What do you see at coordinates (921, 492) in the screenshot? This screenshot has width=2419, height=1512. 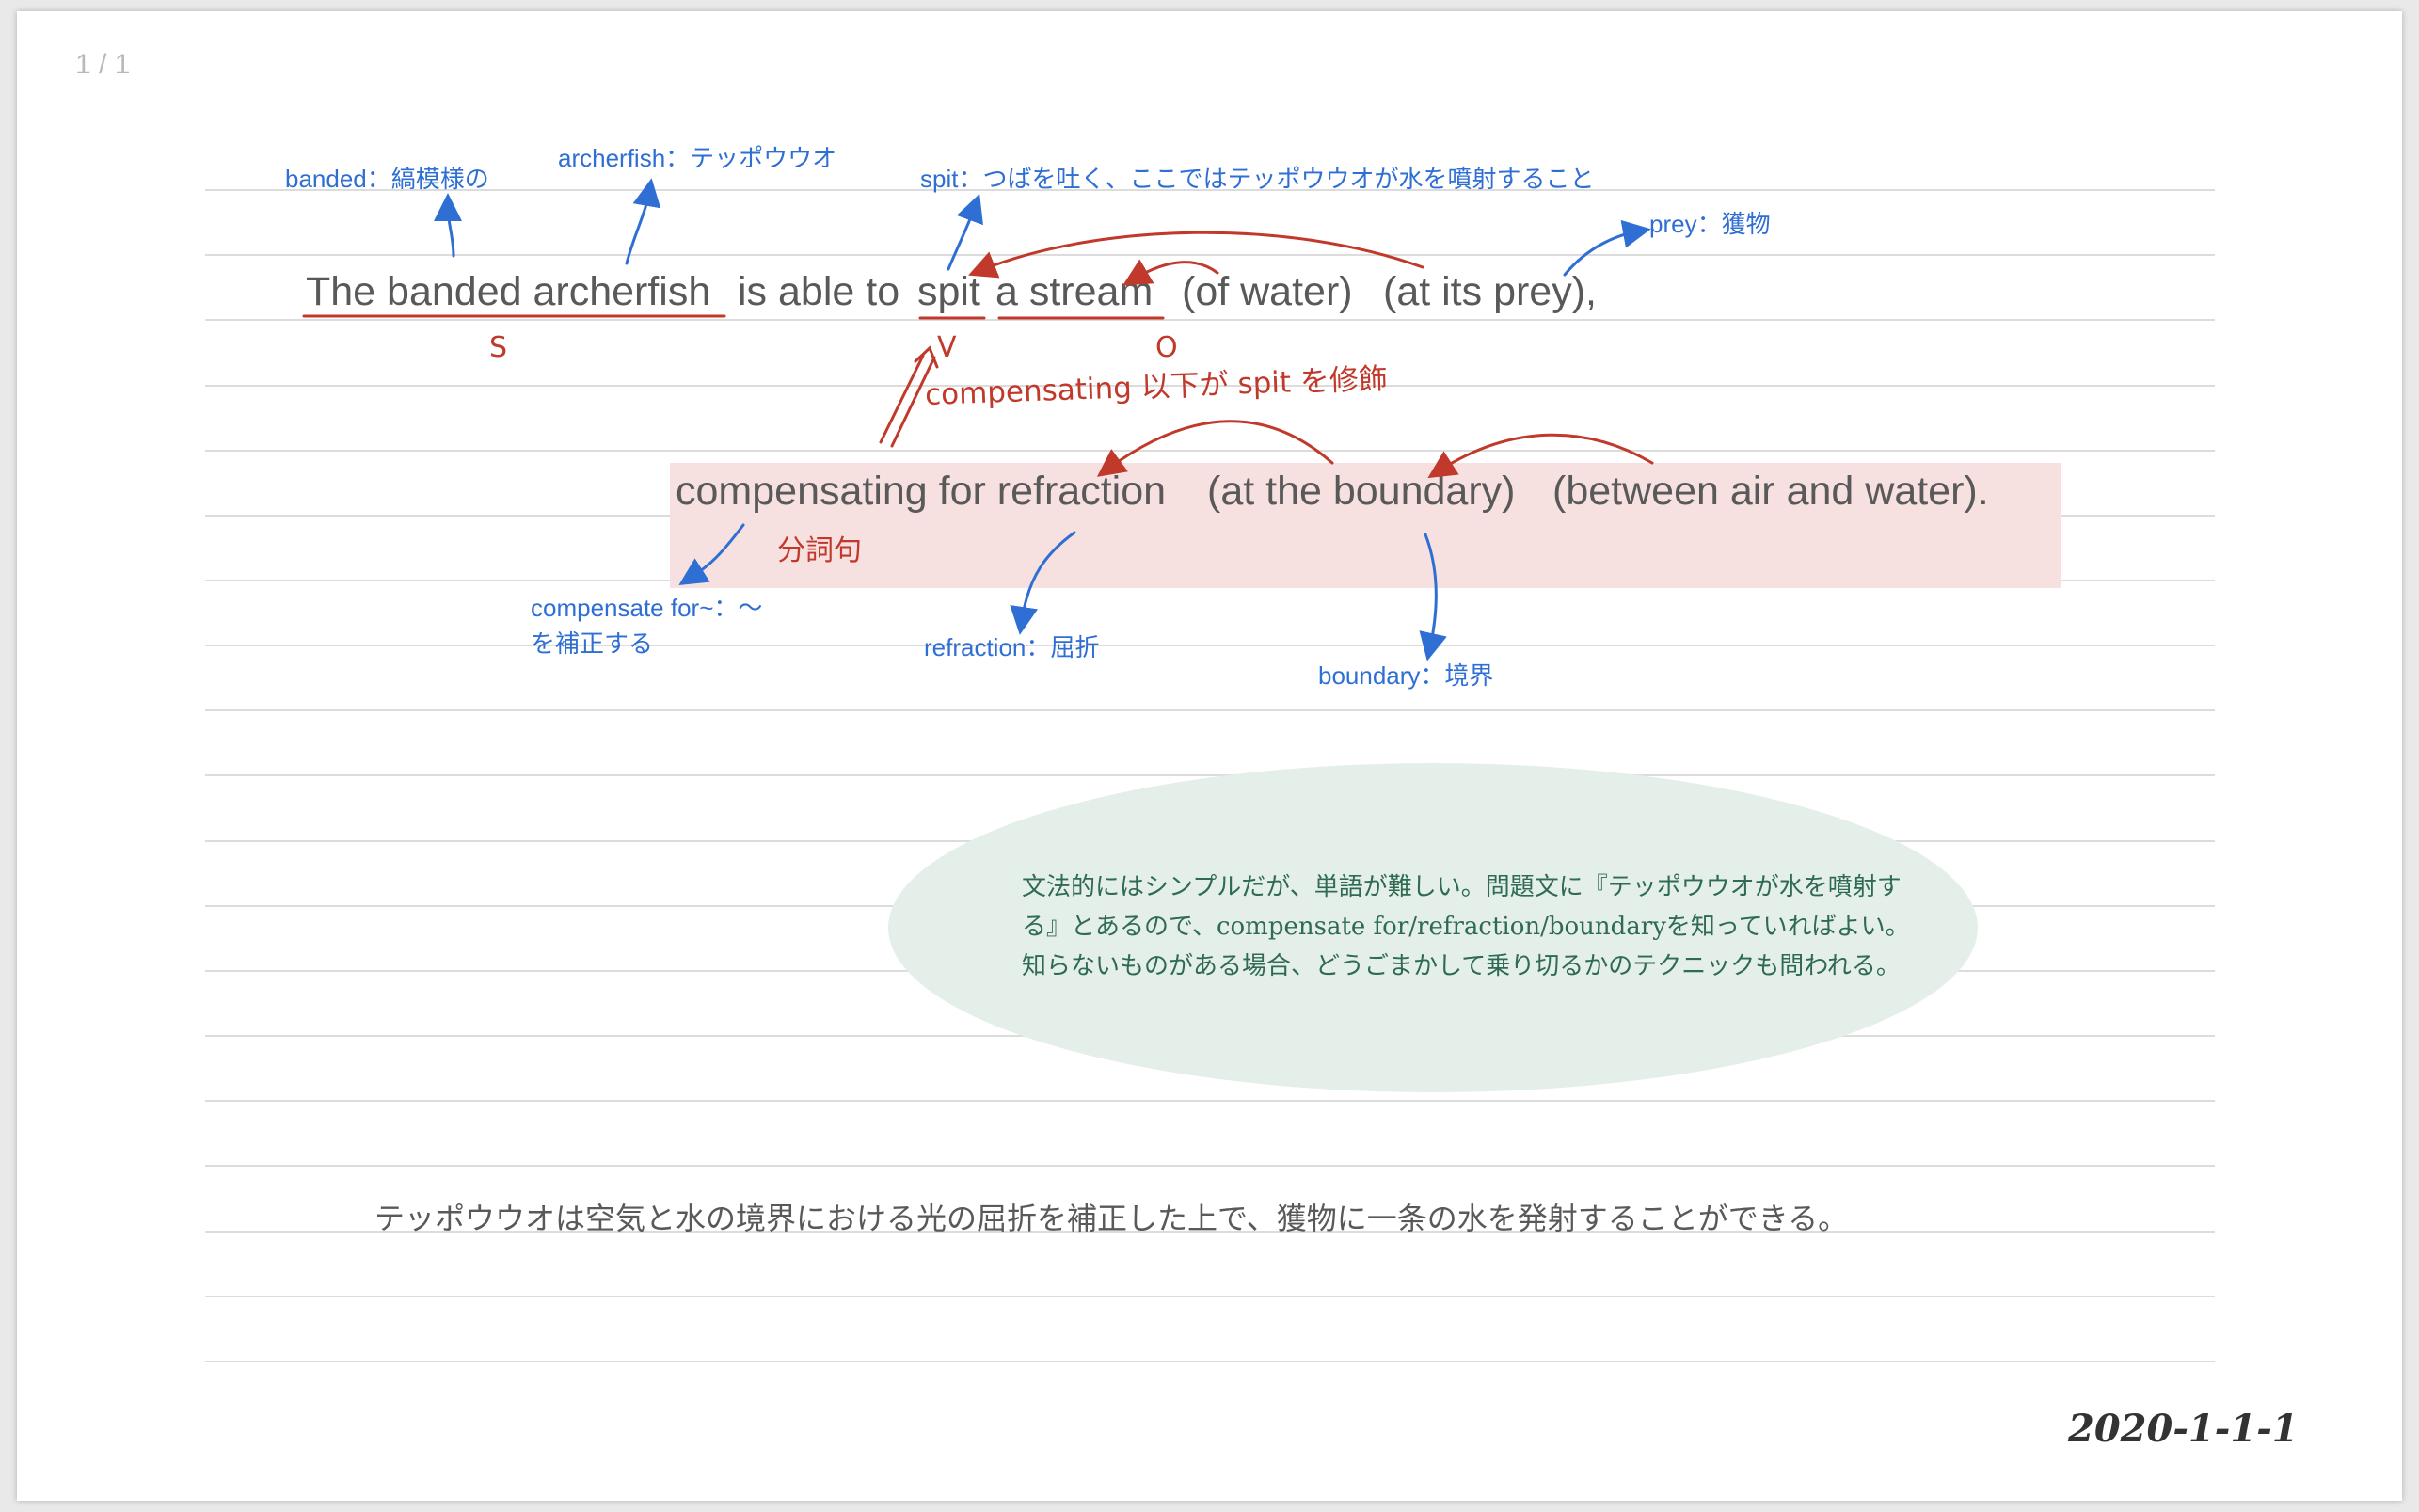 I see `sentence2-main: compensating for refraction` at bounding box center [921, 492].